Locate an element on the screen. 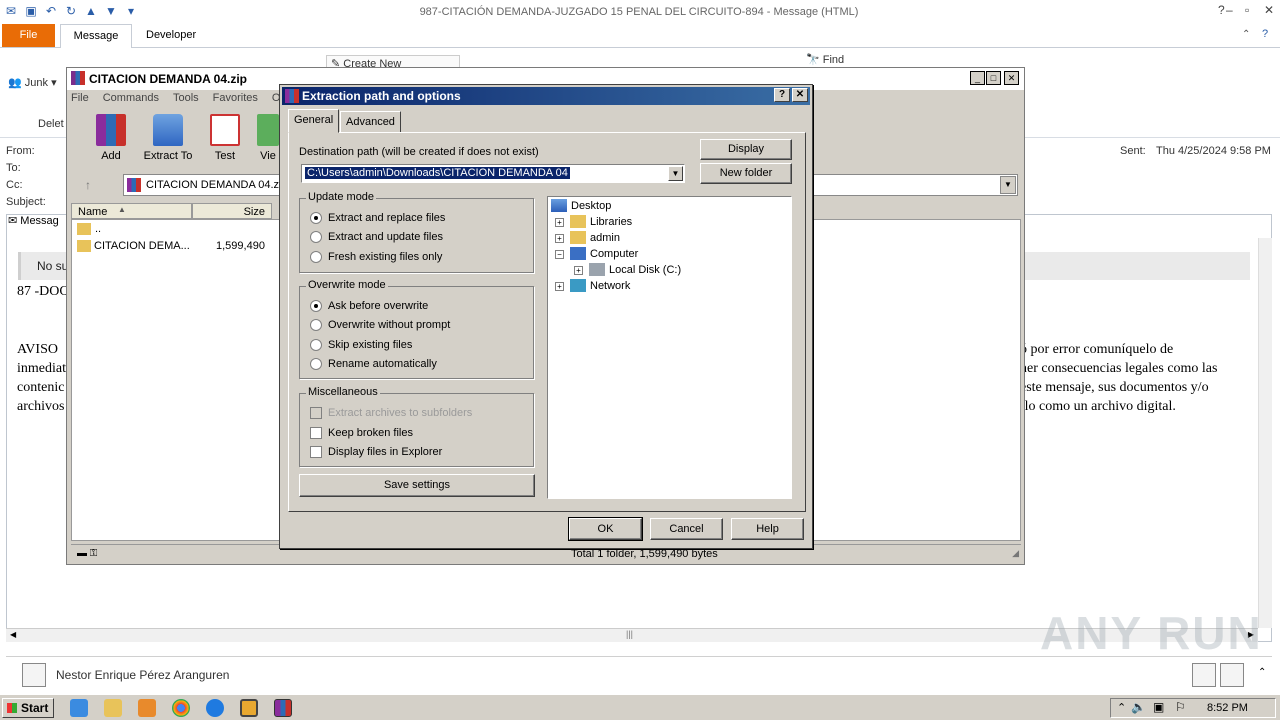  scroll-thumb-grip: ||| is located at coordinates (629, 634).